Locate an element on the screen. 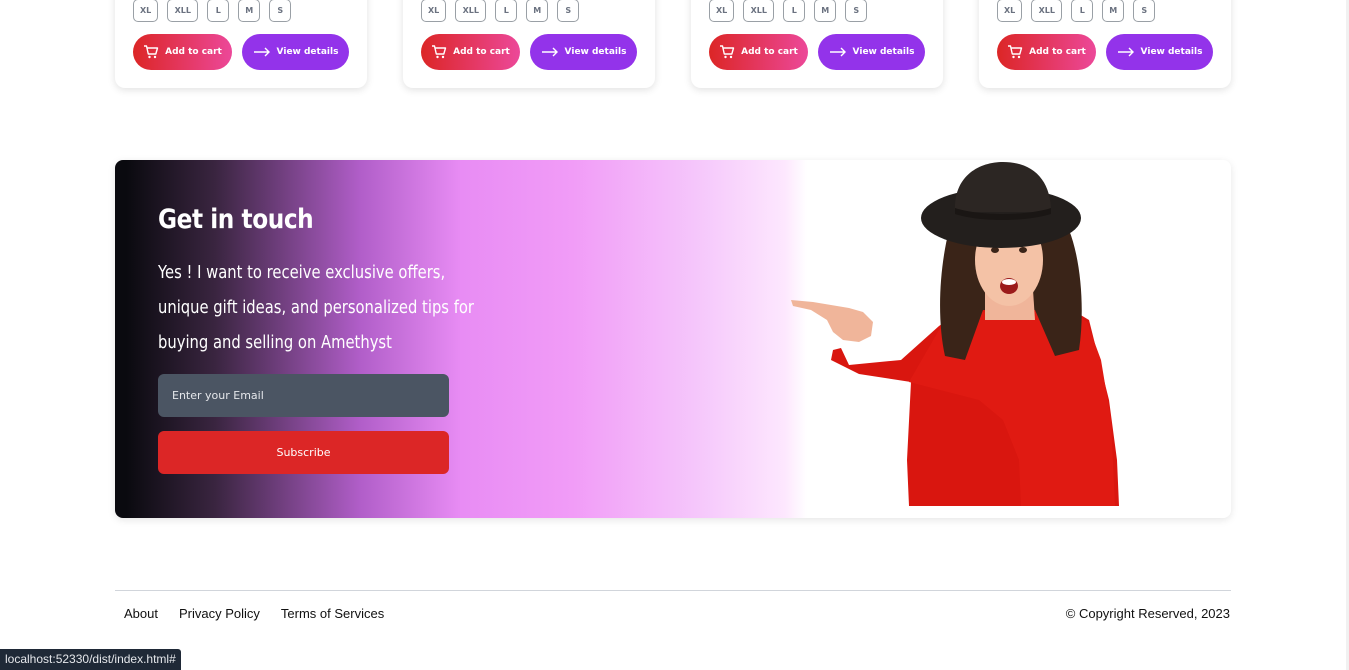  newsletter-title: Get in touch is located at coordinates (236, 219).